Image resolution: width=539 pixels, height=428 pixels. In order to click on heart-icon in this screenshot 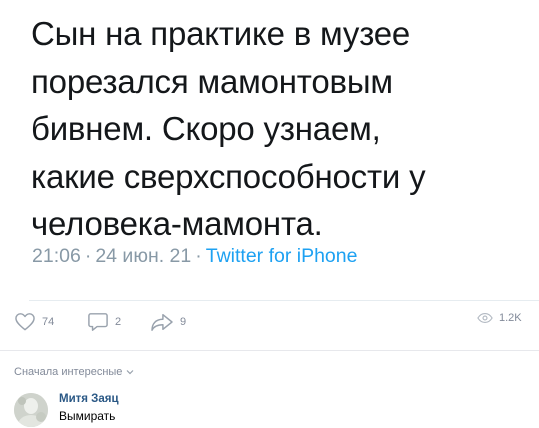, I will do `click(25, 321)`.